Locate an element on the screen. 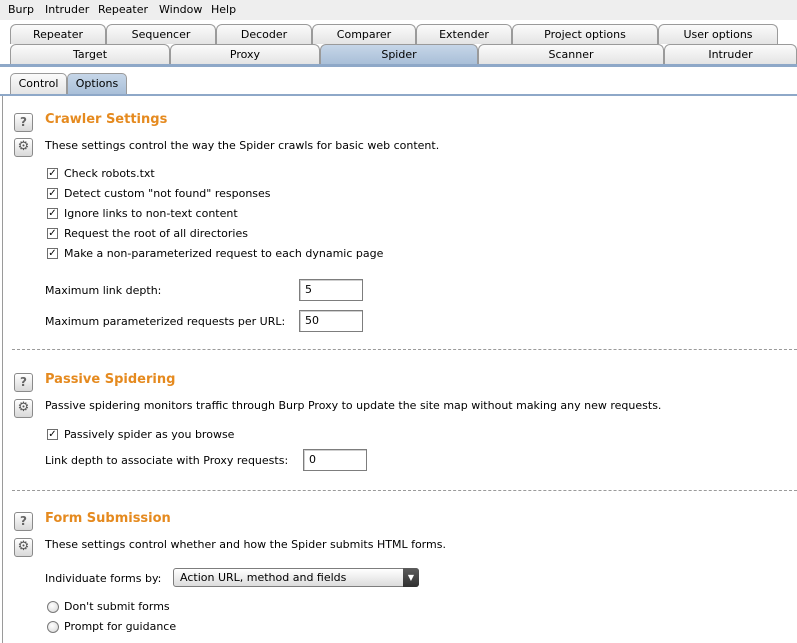  individuate-forms-value: Action URL, method and fields is located at coordinates (263, 577).